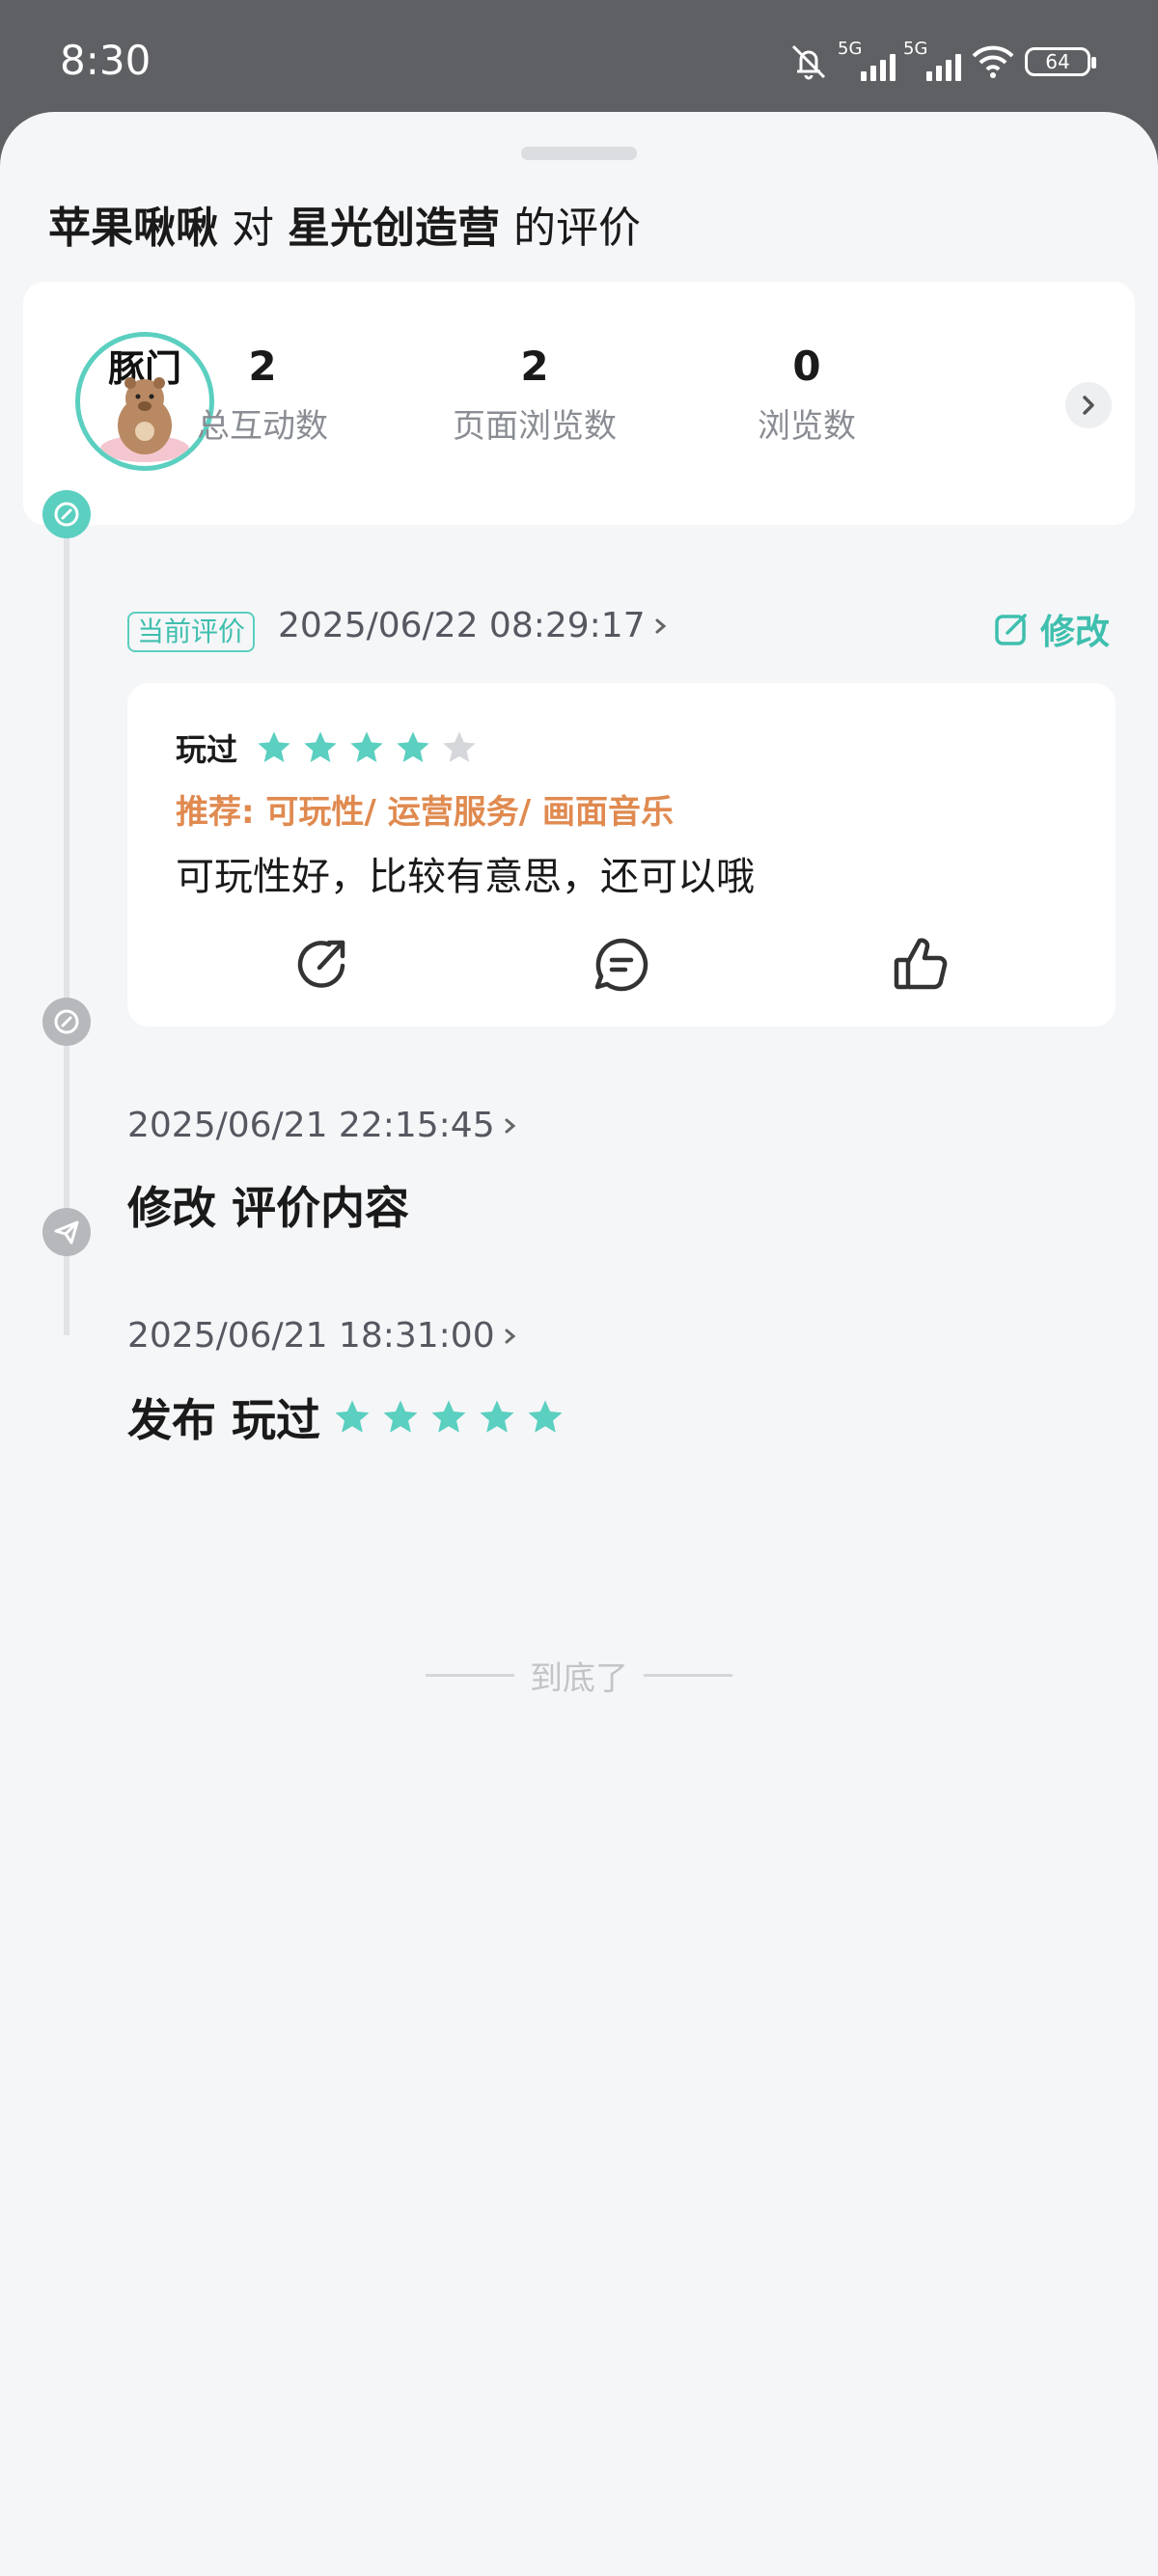 This screenshot has width=1158, height=2576. I want to click on end-of-list: 到底了, so click(579, 1675).